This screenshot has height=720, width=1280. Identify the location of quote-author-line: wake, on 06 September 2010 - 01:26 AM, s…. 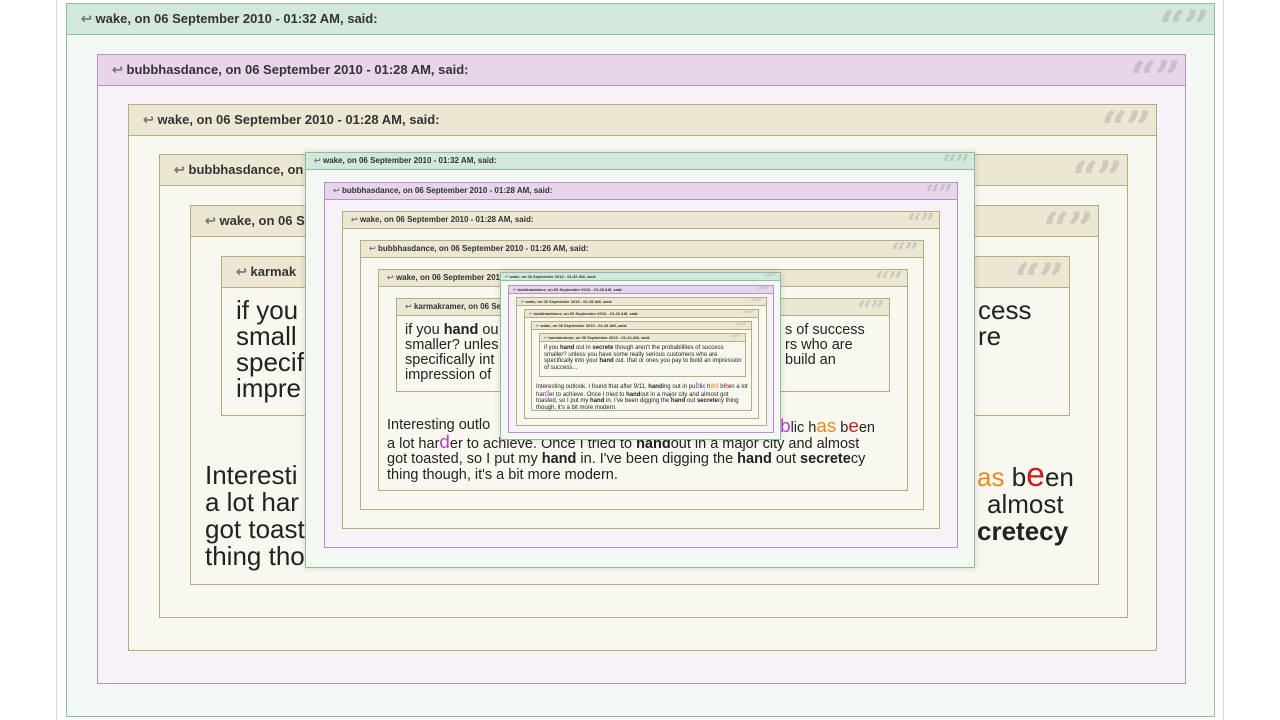
(584, 325).